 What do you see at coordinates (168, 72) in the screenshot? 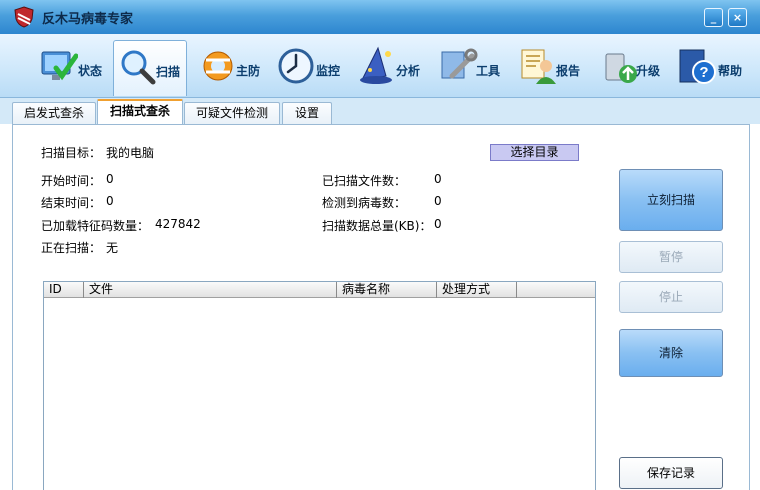
I see `toolbar-label: 扫描` at bounding box center [168, 72].